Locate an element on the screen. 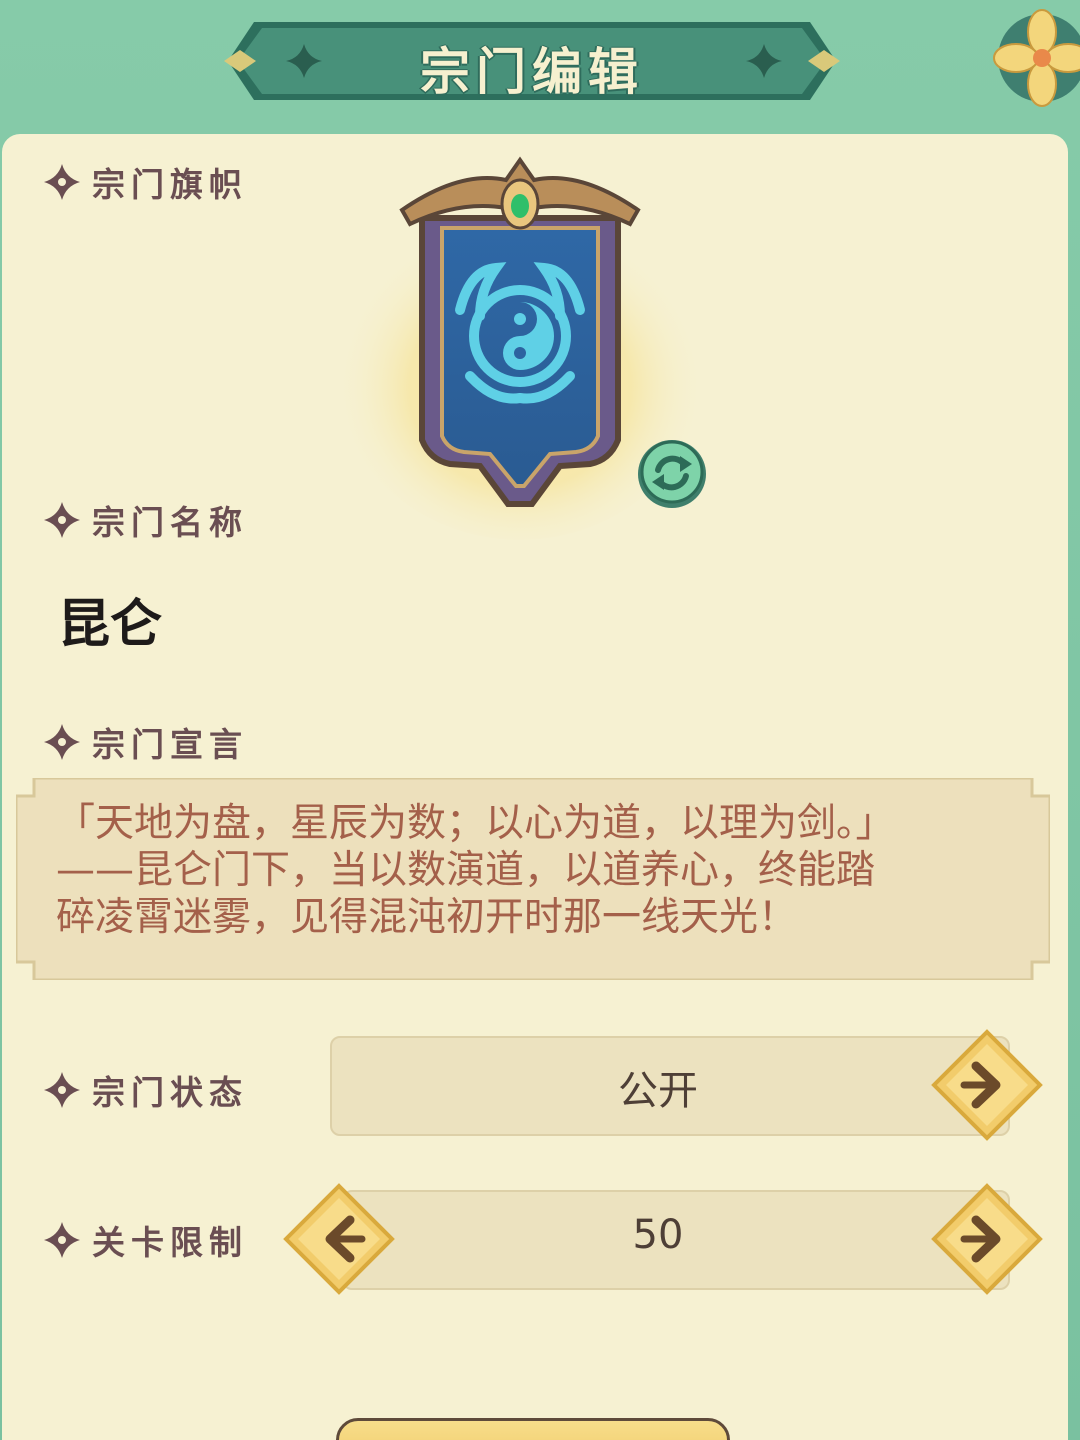 The image size is (1080, 1440). banner-section-label: 宗门旗帜 is located at coordinates (144, 182).